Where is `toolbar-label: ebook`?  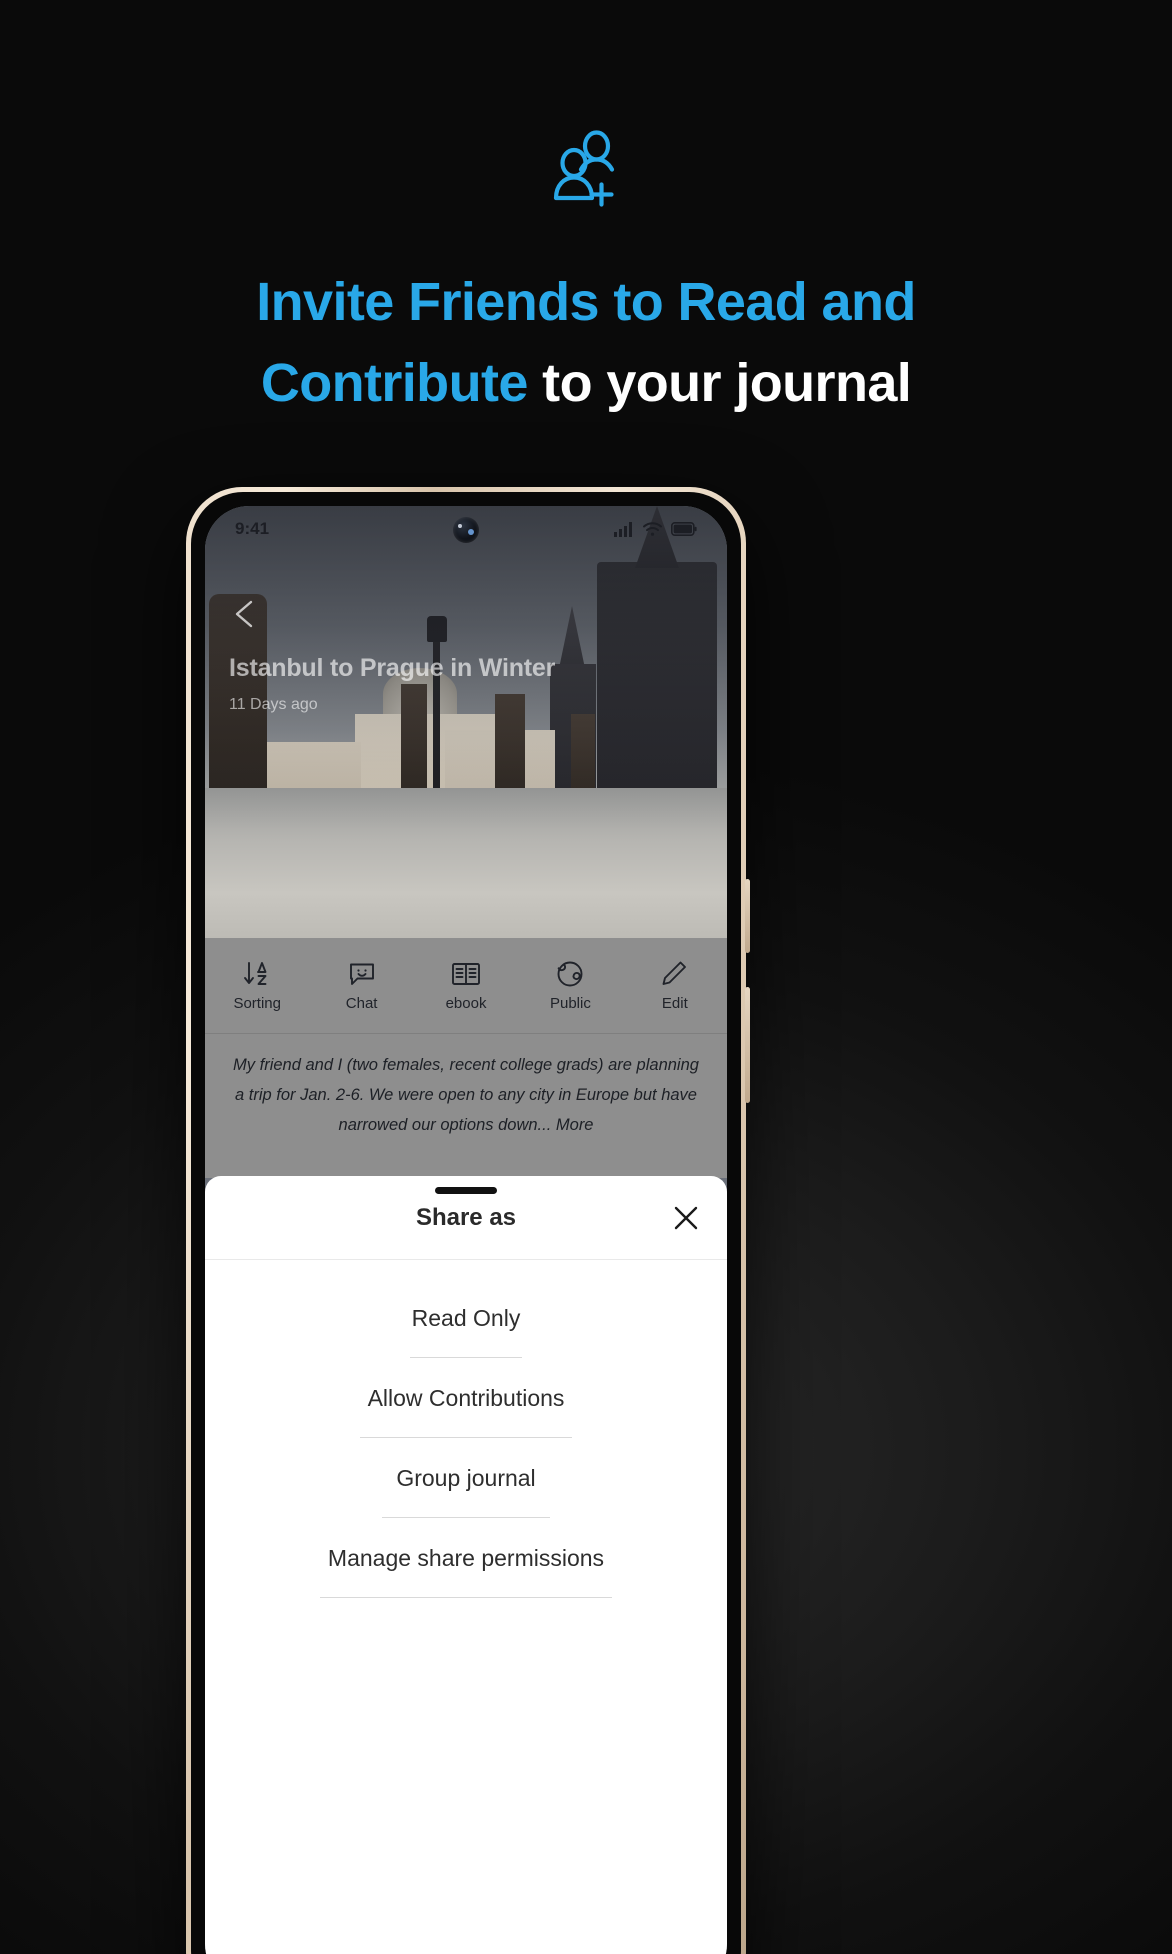
toolbar-label: ebook is located at coordinates (466, 1003).